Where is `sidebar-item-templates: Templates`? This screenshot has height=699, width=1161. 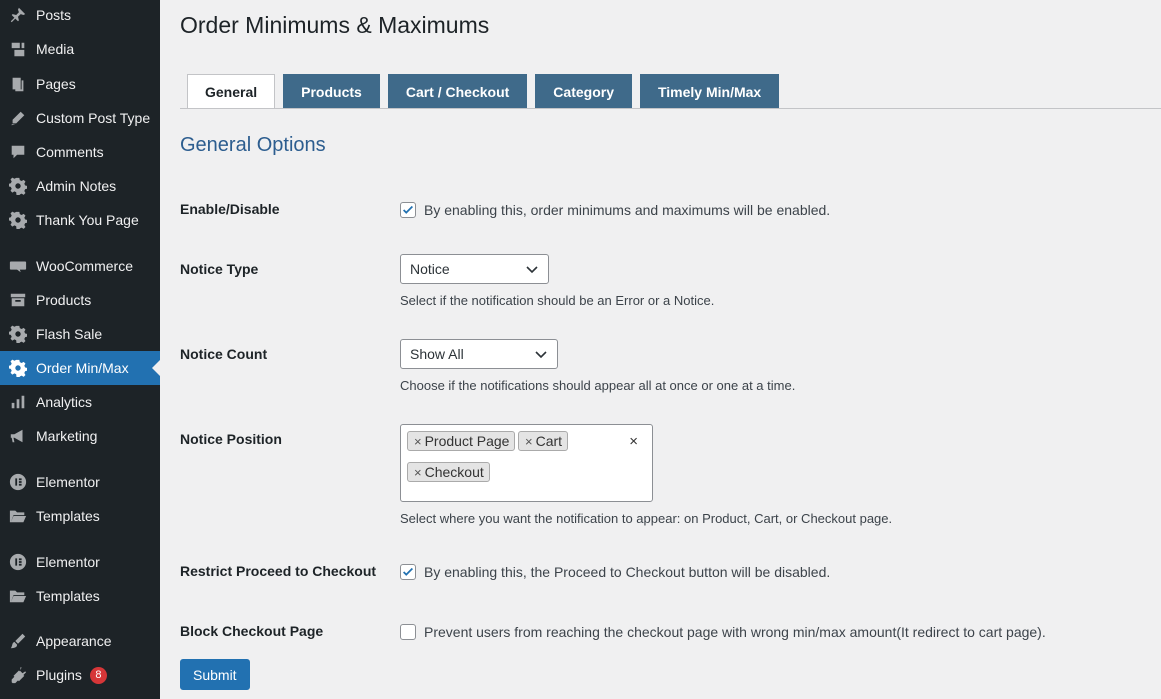
sidebar-item-templates: Templates is located at coordinates (80, 516).